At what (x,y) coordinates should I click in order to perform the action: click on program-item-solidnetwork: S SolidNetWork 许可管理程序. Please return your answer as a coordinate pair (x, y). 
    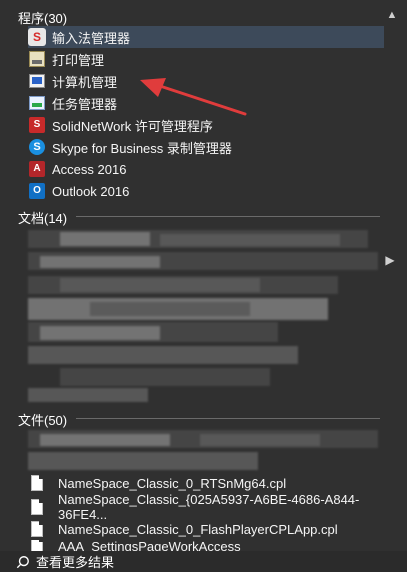
    Looking at the image, I should click on (206, 125).